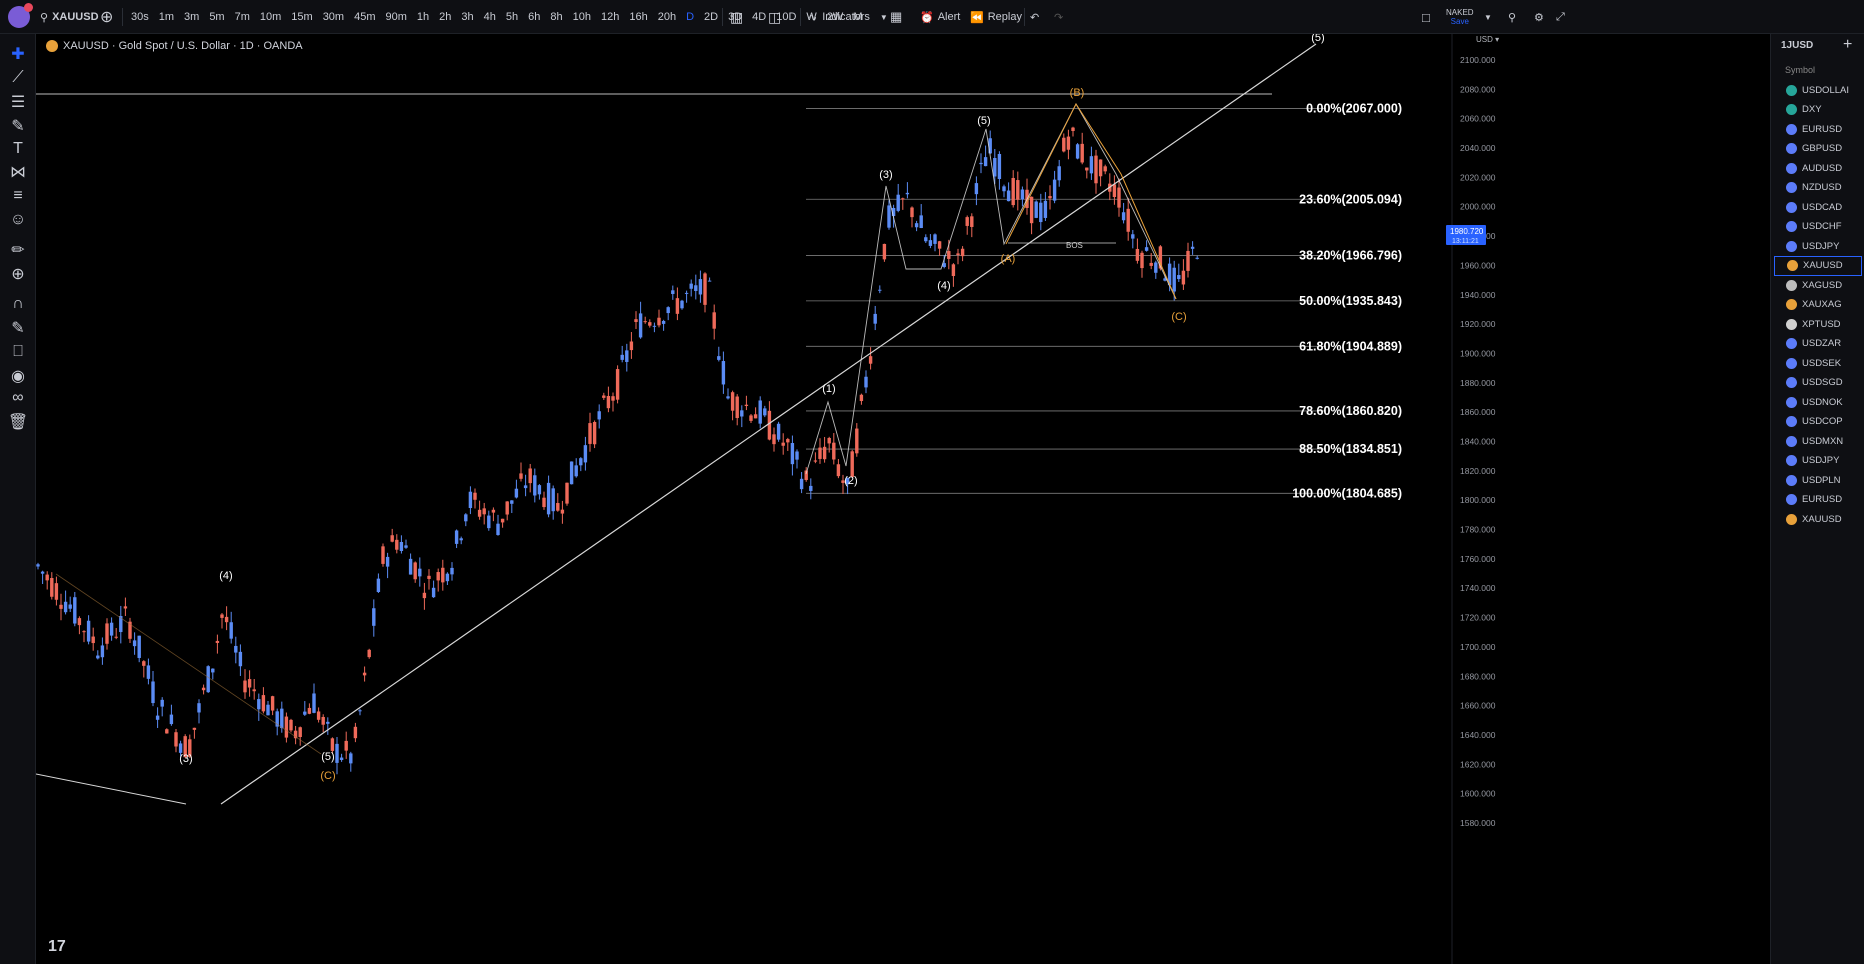 The width and height of the screenshot is (1864, 964). What do you see at coordinates (638, 17) in the screenshot?
I see `interval-16h: 16h` at bounding box center [638, 17].